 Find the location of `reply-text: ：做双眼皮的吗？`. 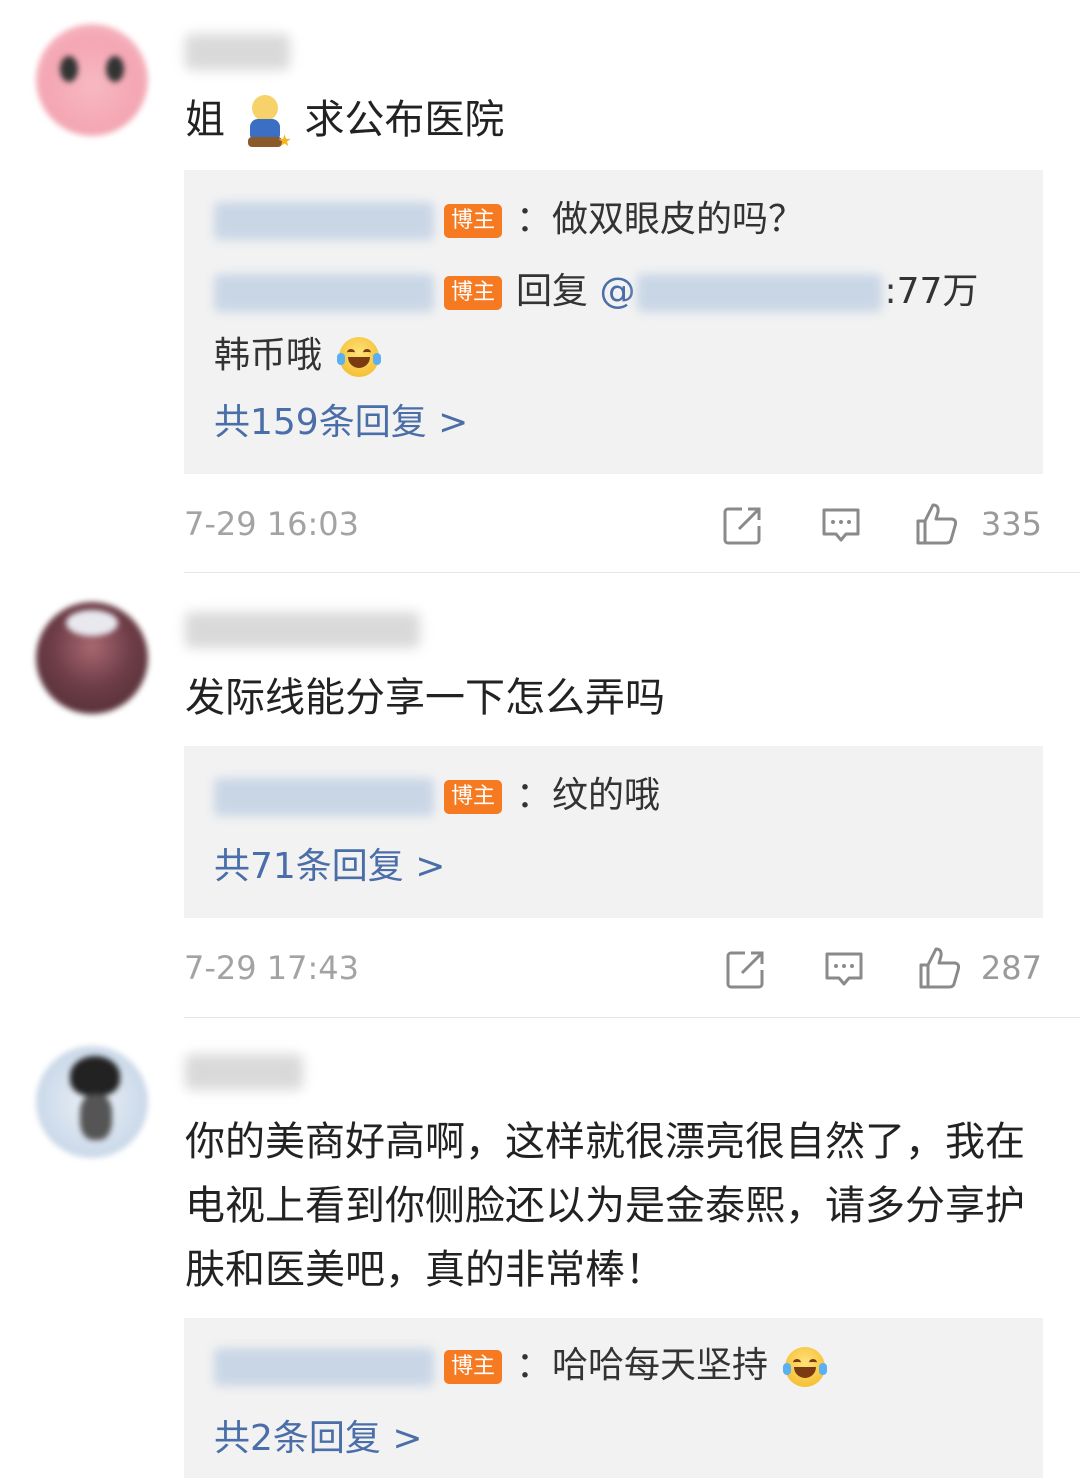

reply-text: ：做双眼皮的吗？ is located at coordinates (660, 219).